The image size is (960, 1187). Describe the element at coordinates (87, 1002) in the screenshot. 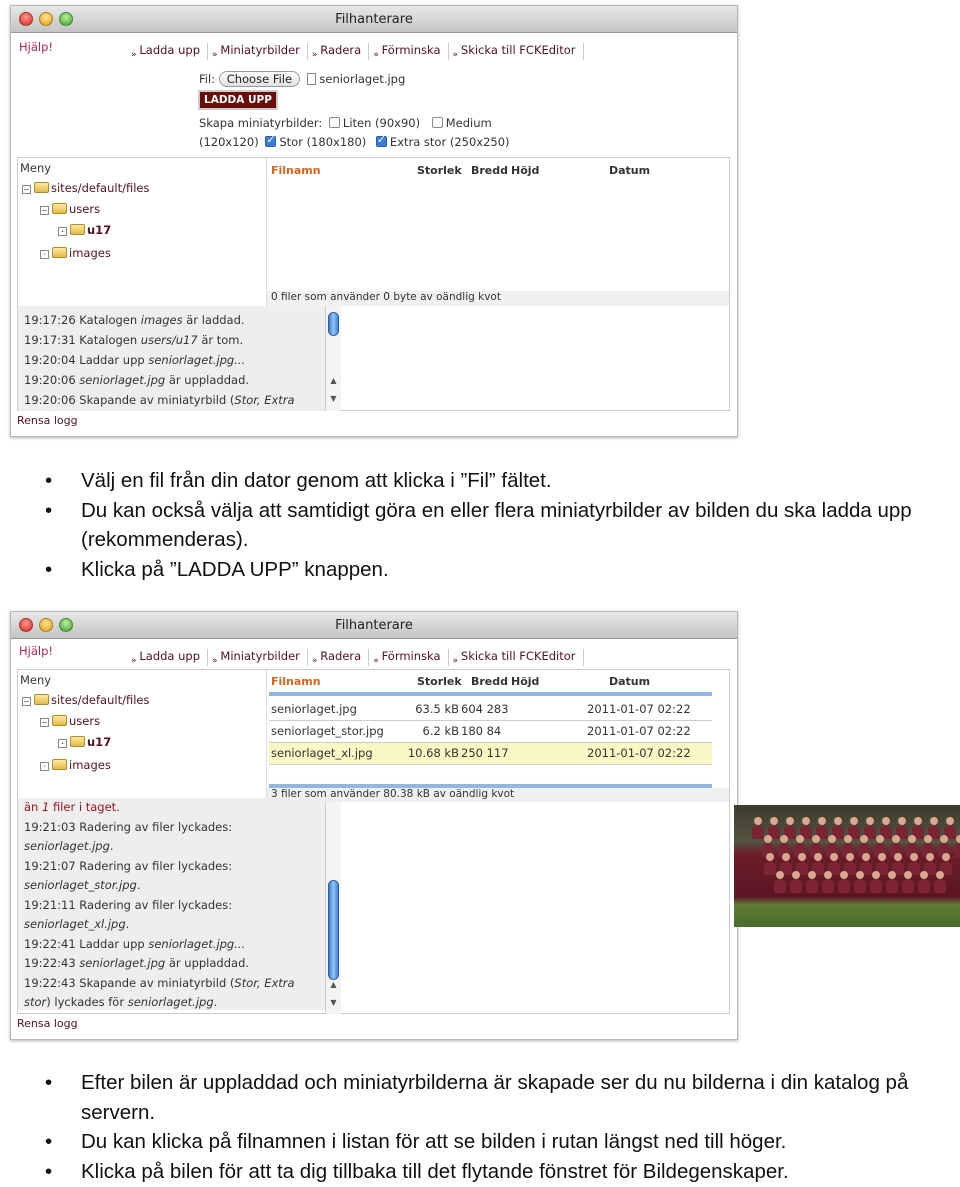

I see `log-text: ) lyckades för` at that location.